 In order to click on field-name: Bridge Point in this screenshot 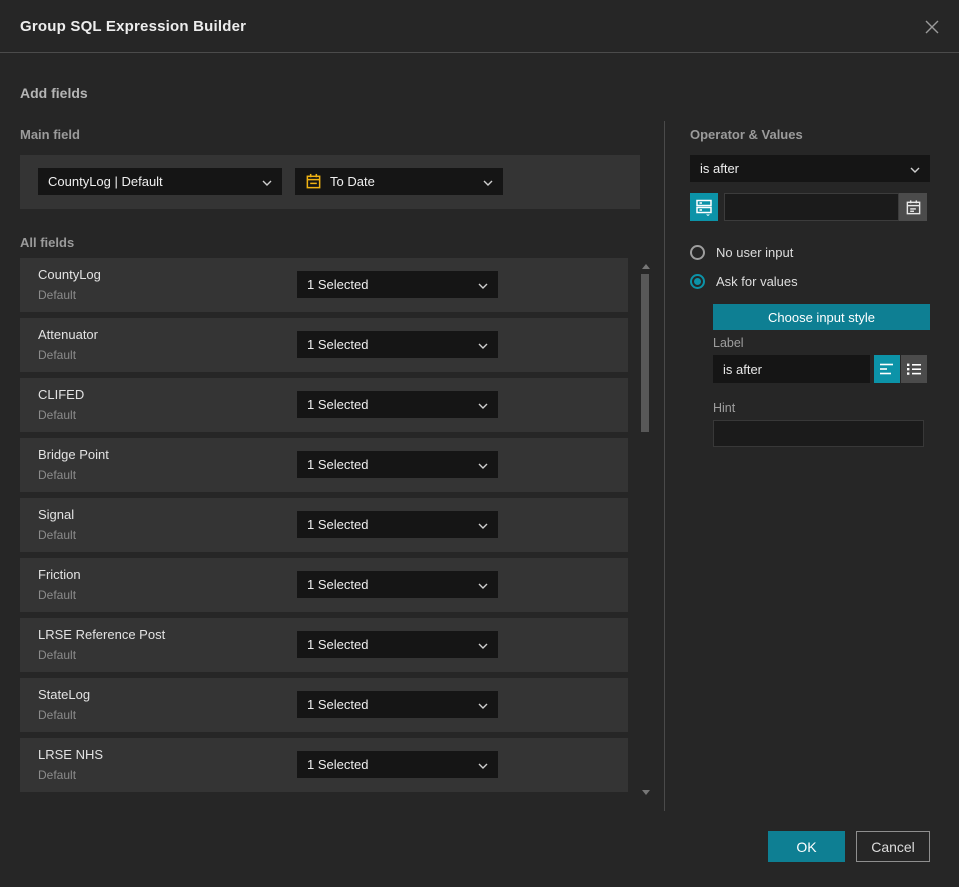, I will do `click(73, 454)`.